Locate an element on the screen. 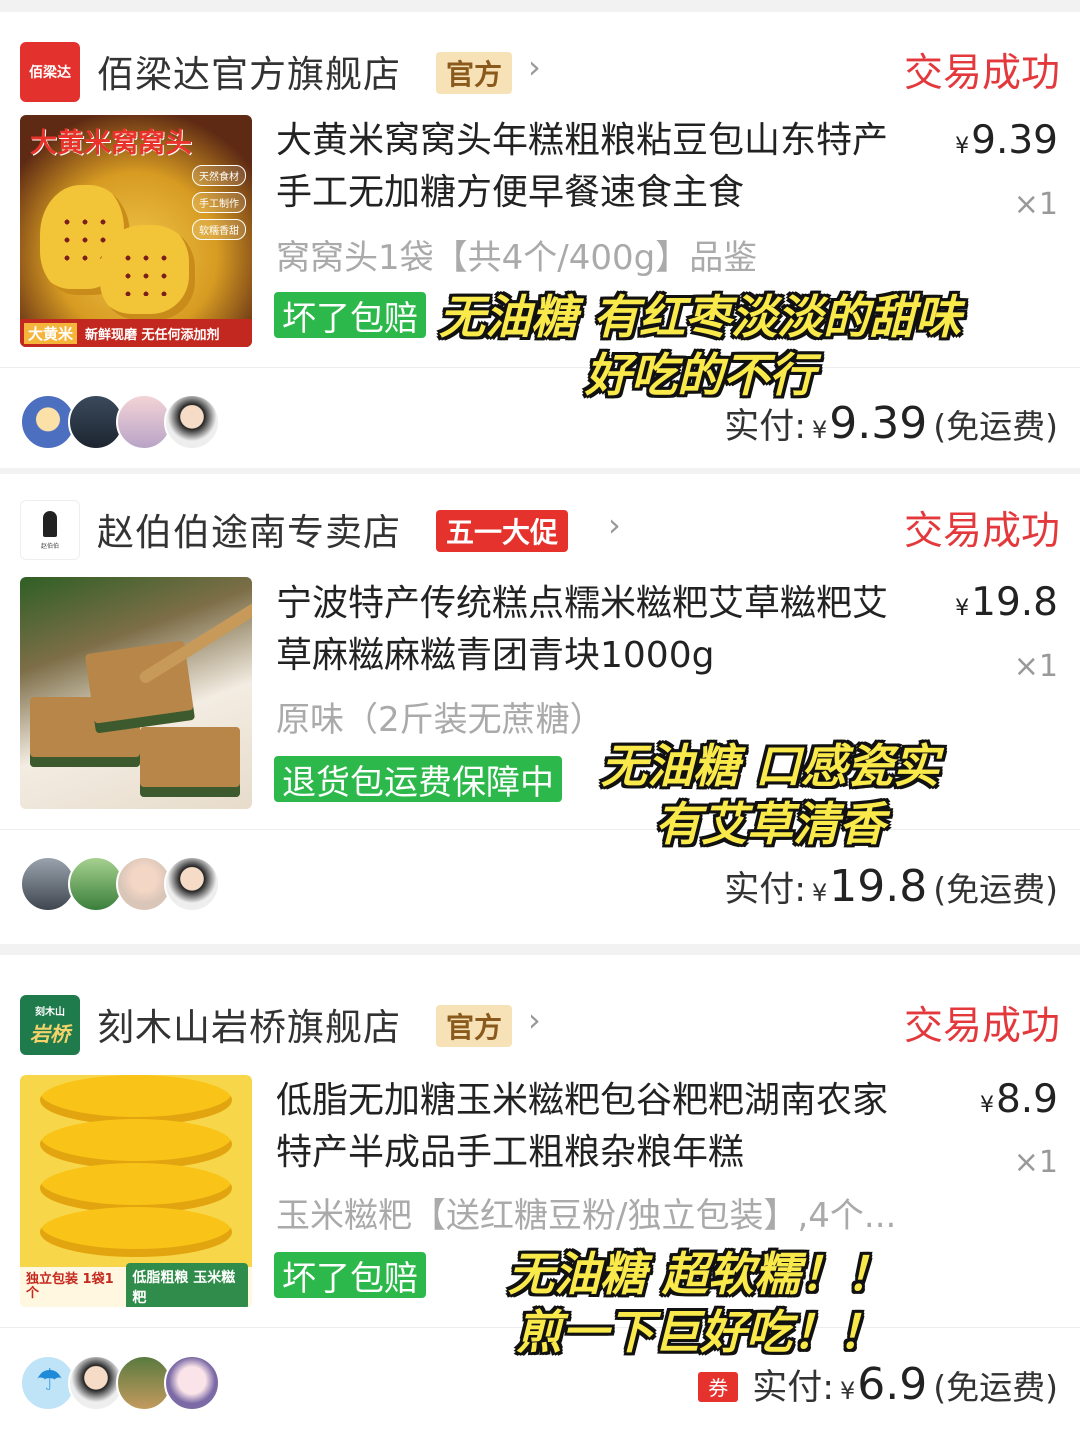  review-caption-line: 有艾草清香 is located at coordinates (770, 824).